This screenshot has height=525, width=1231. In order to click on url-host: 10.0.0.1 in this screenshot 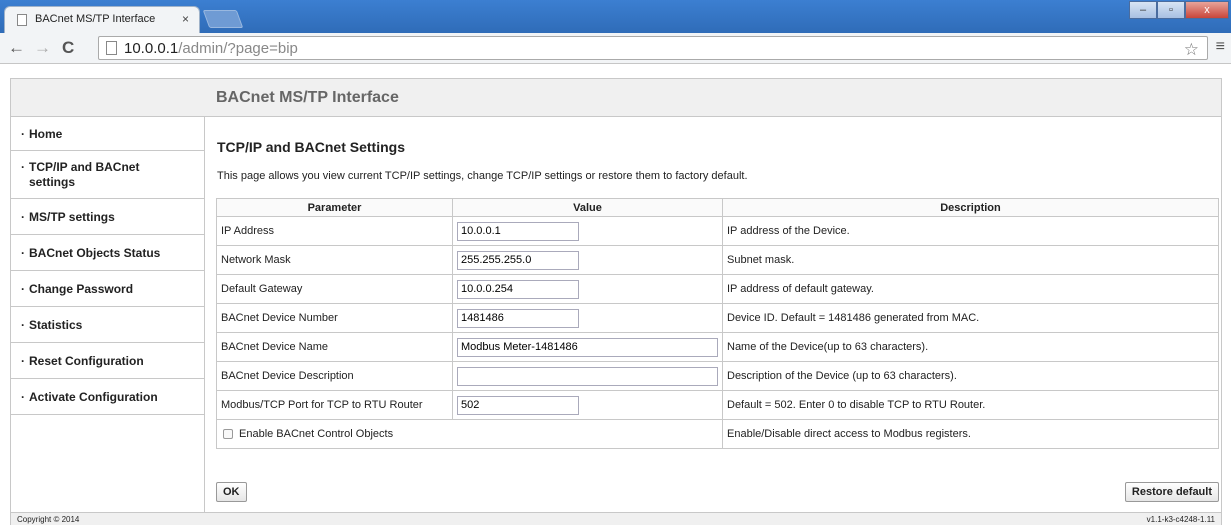, I will do `click(151, 48)`.